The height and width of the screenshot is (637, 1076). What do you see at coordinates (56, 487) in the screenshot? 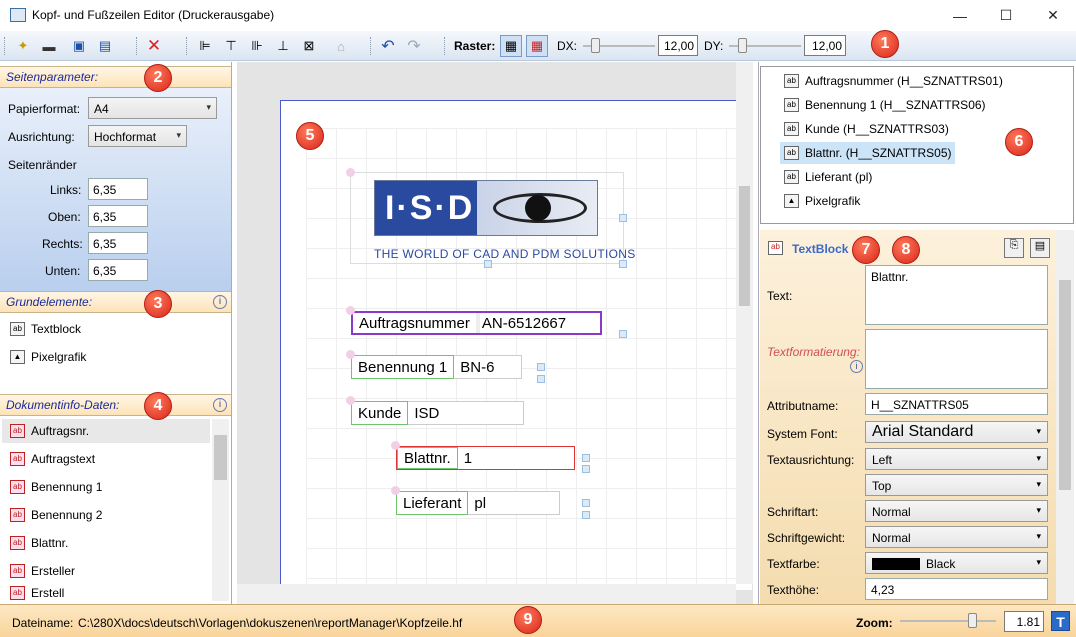
I see `list-item: ab Benennung 1` at bounding box center [56, 487].